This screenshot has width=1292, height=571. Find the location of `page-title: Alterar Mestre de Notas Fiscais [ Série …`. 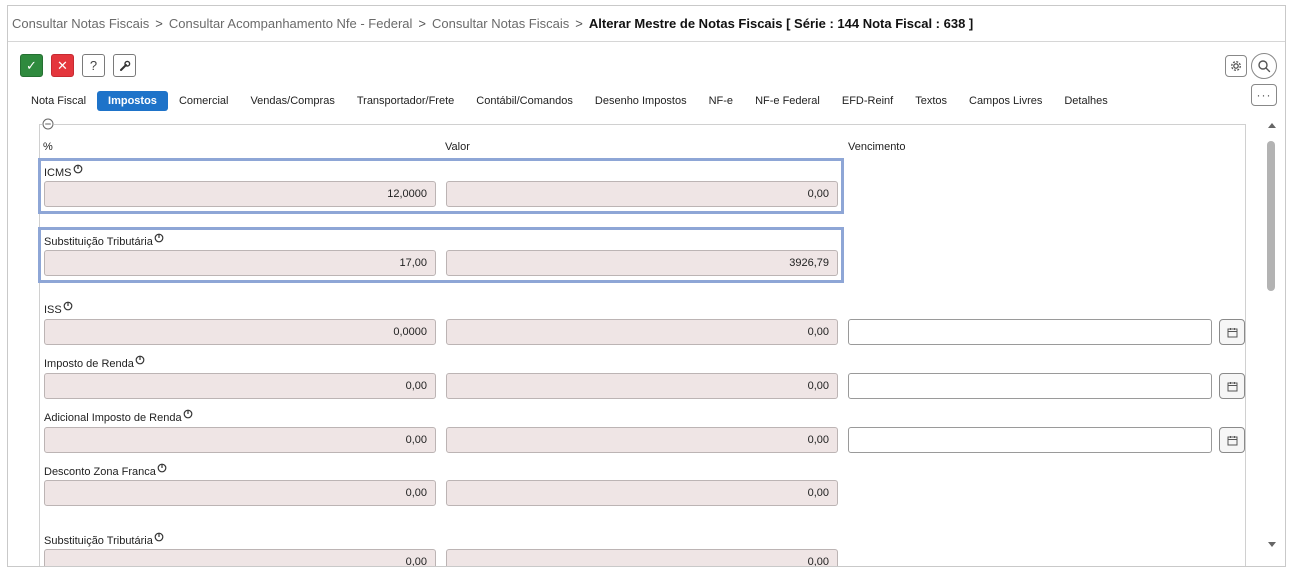

page-title: Alterar Mestre de Notas Fiscais [ Série … is located at coordinates (781, 23).